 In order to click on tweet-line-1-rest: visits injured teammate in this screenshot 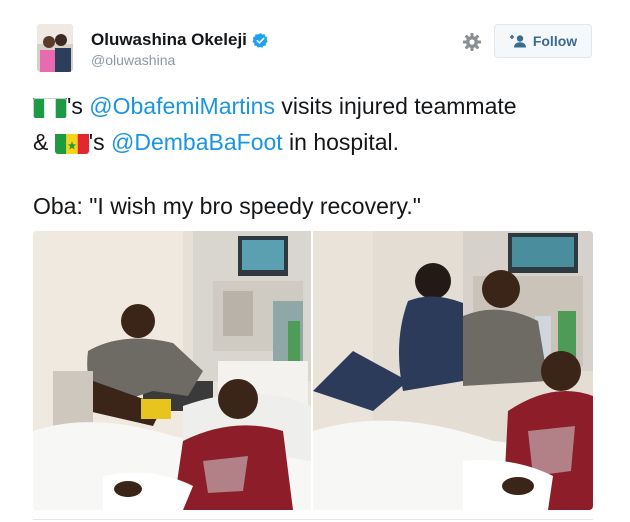, I will do `click(395, 106)`.